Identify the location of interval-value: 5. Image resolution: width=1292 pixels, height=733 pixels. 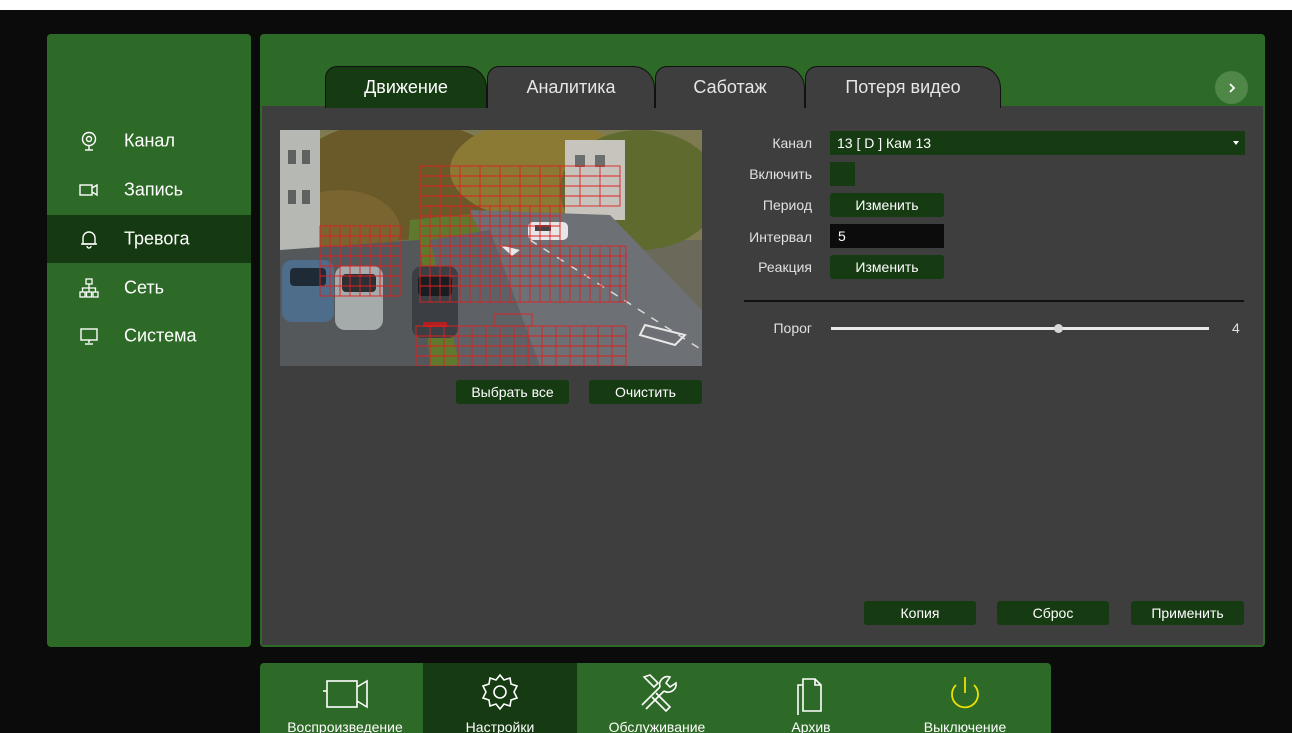
(842, 236).